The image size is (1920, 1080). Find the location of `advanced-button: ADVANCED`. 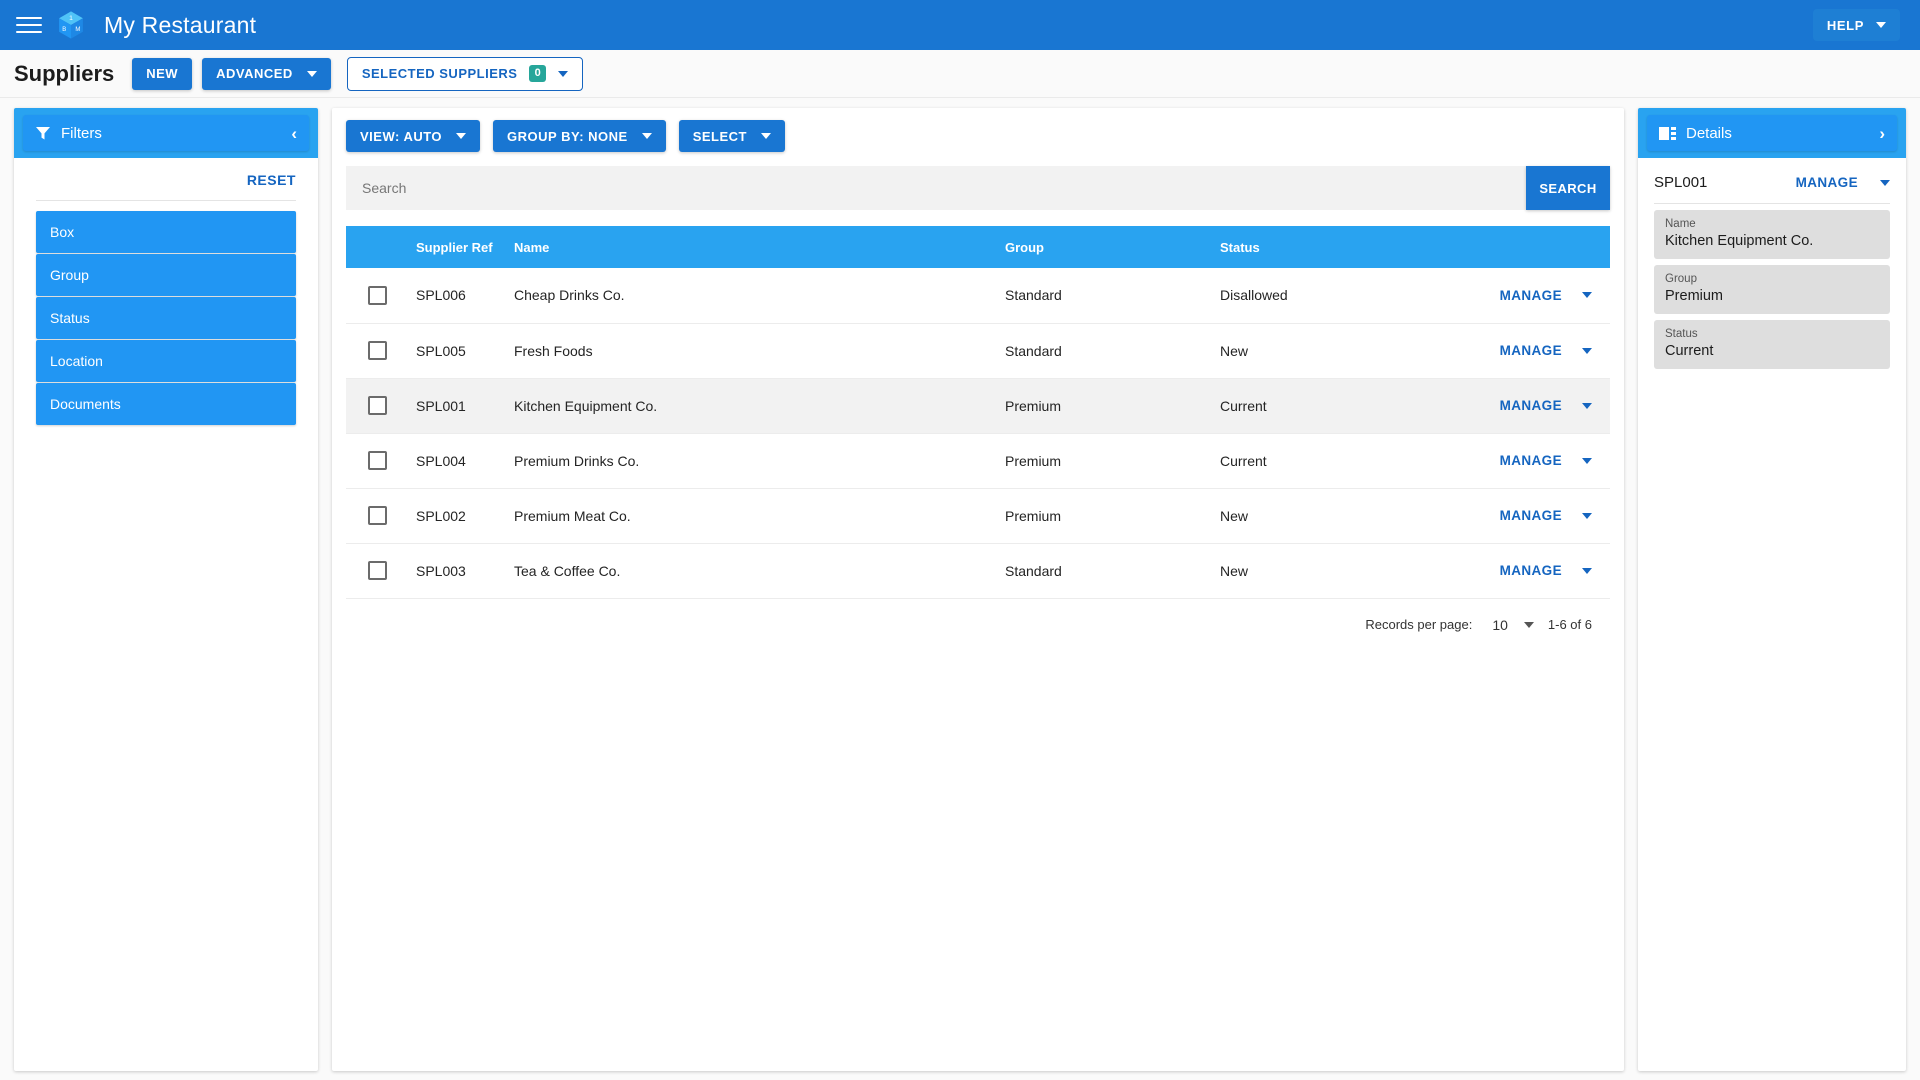

advanced-button: ADVANCED is located at coordinates (266, 73).